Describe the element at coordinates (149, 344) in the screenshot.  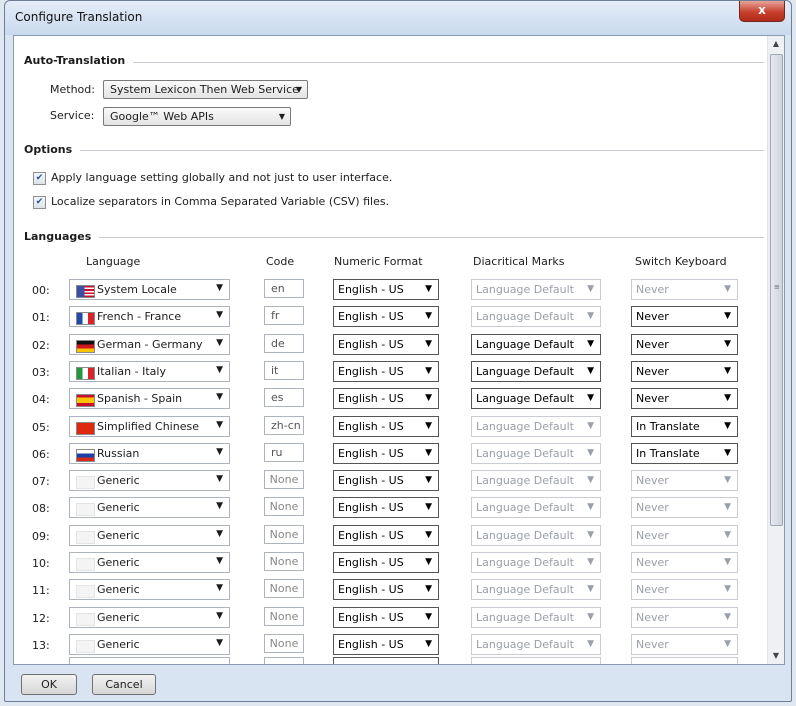
I see `language-select: German - Germany ▼` at that location.